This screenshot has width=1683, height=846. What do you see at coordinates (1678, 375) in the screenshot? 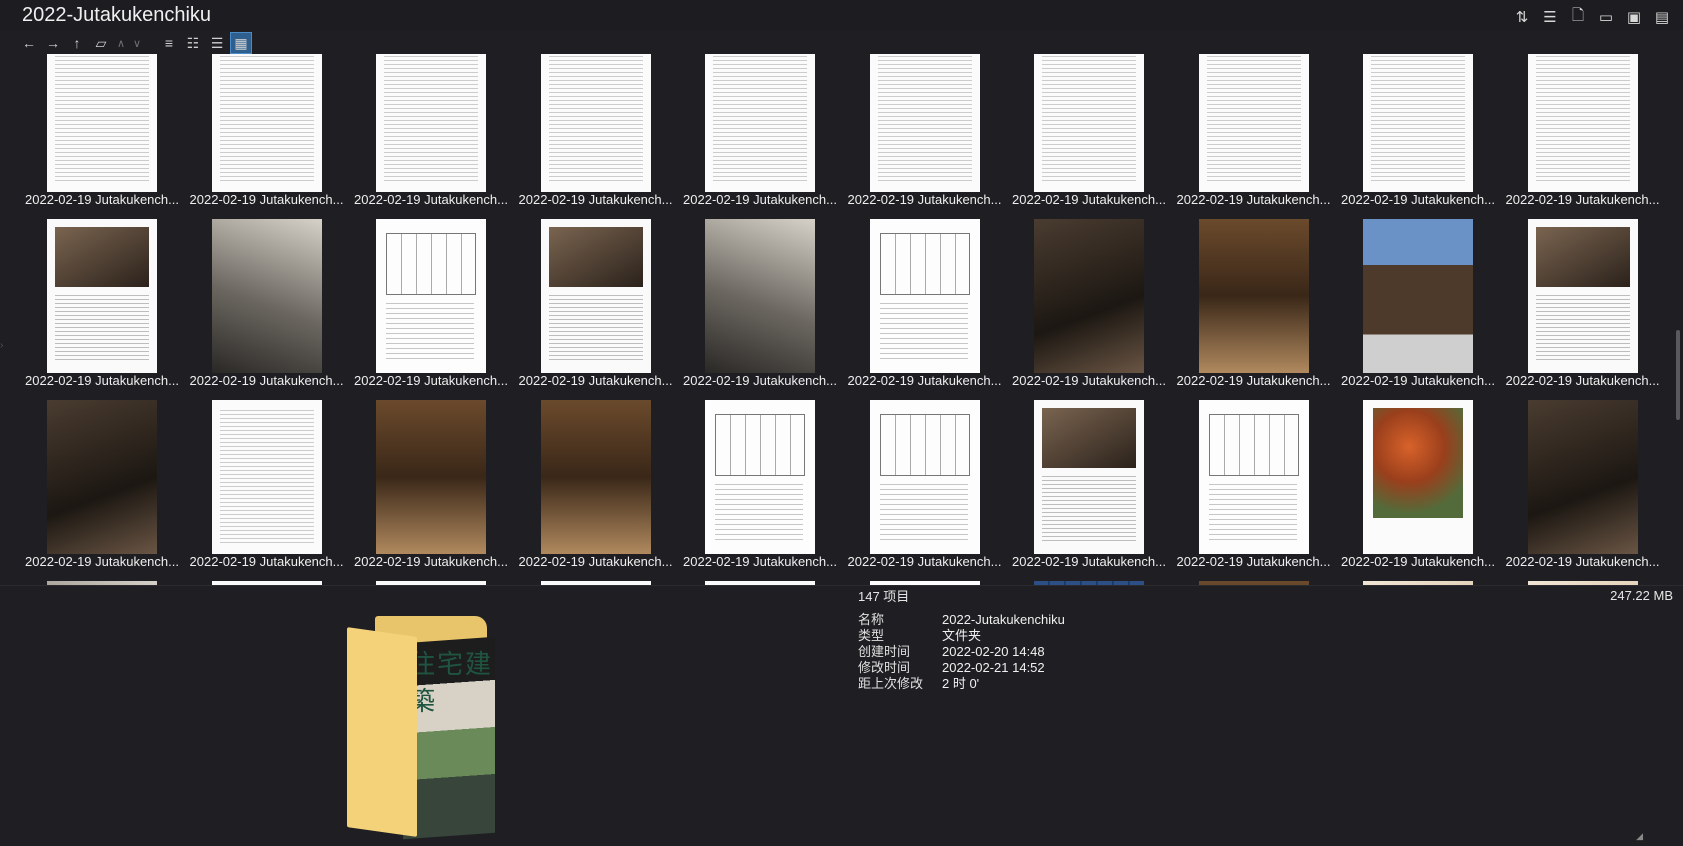
I see `vertical-scrollbar` at bounding box center [1678, 375].